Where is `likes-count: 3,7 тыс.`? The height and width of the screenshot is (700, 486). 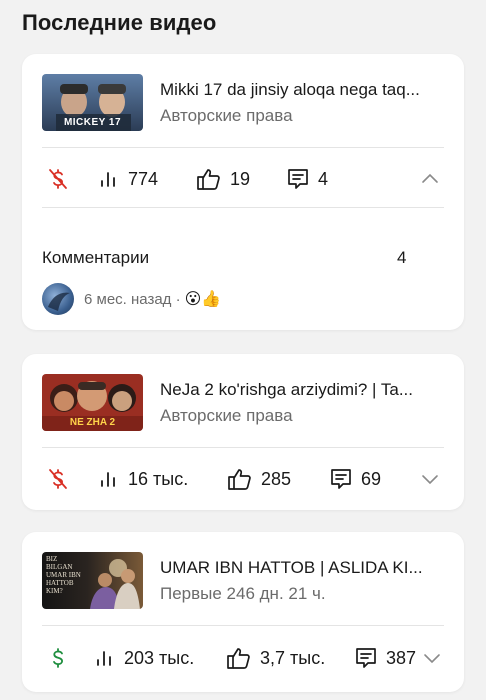 likes-count: 3,7 тыс. is located at coordinates (293, 657).